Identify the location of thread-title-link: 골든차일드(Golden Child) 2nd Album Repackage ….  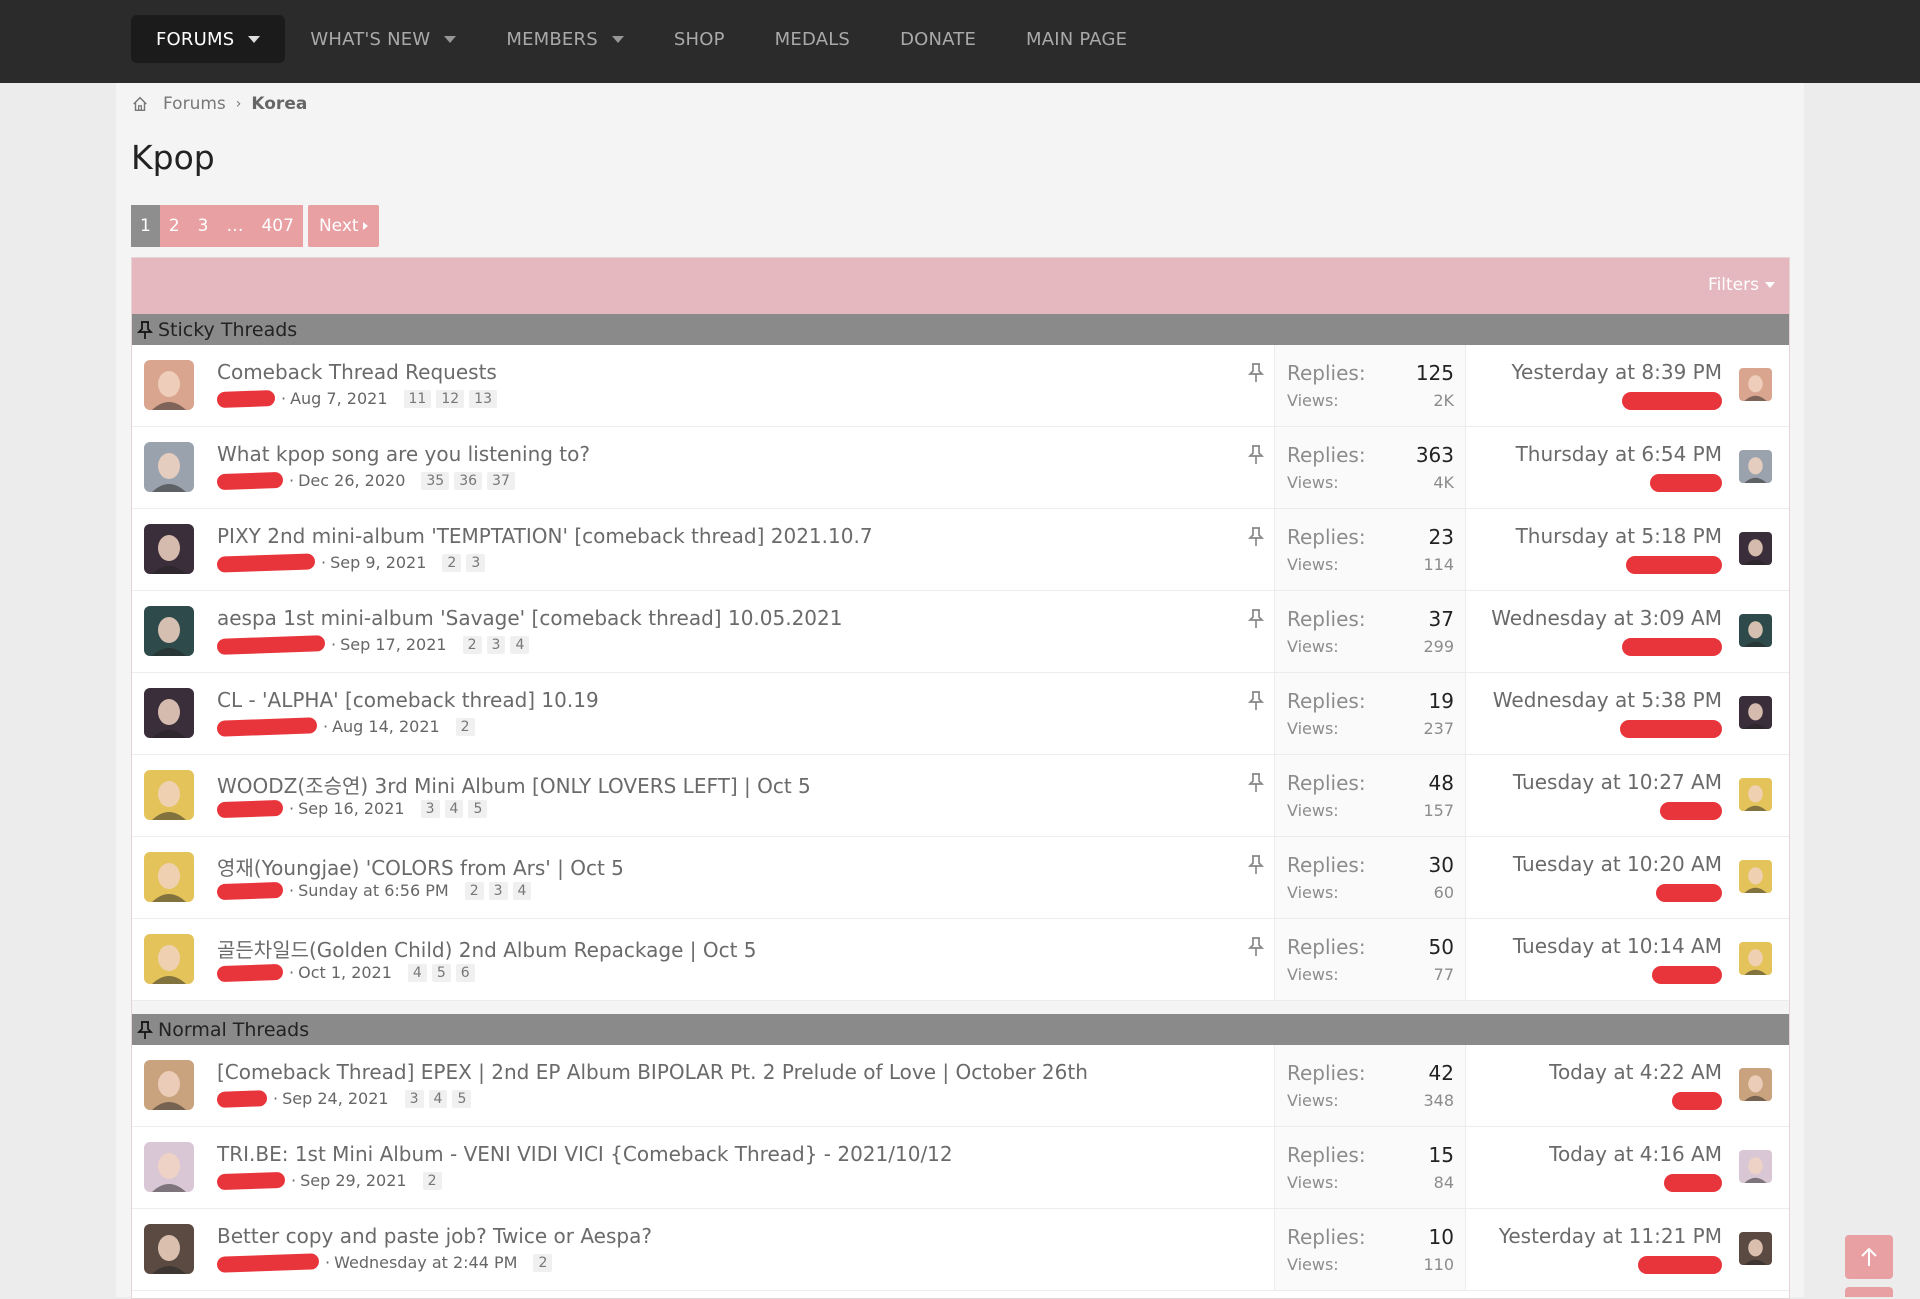
(487, 948).